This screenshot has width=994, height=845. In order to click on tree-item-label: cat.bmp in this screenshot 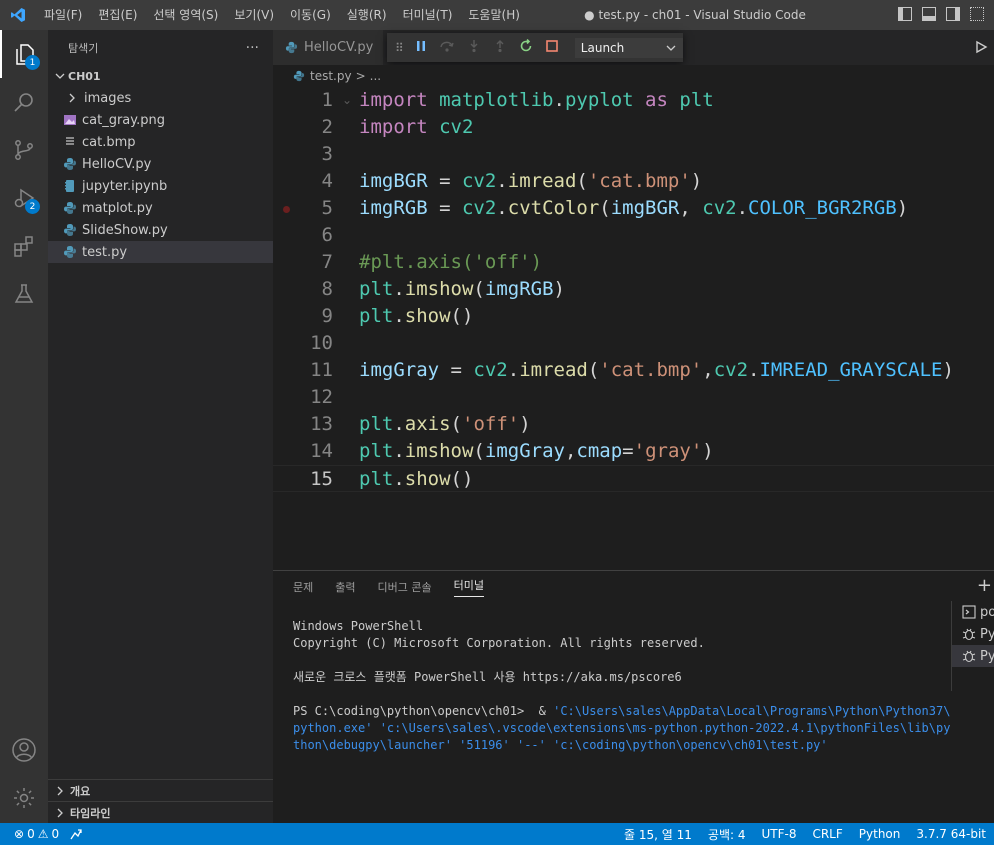, I will do `click(109, 142)`.